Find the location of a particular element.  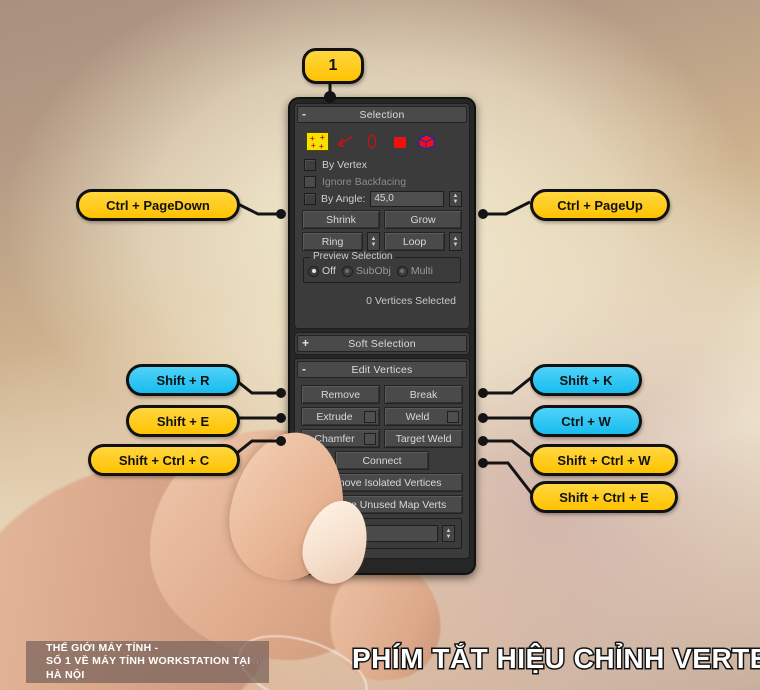

ignore-backfacing-row: Ignore Backfacing is located at coordinates (384, 181).